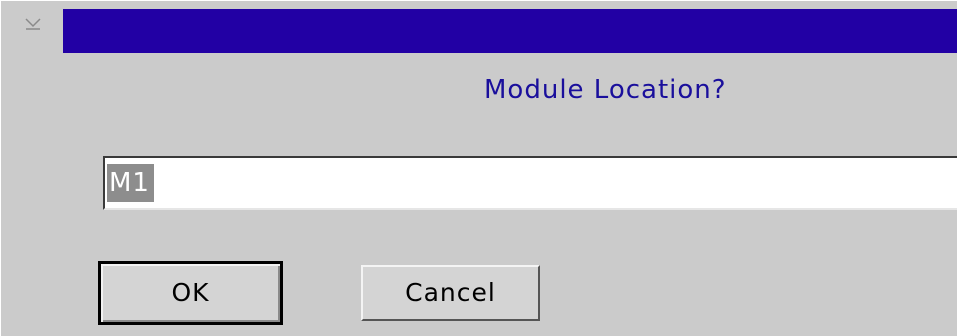 Image resolution: width=957 pixels, height=336 pixels. What do you see at coordinates (190, 293) in the screenshot?
I see `ok-button: OK` at bounding box center [190, 293].